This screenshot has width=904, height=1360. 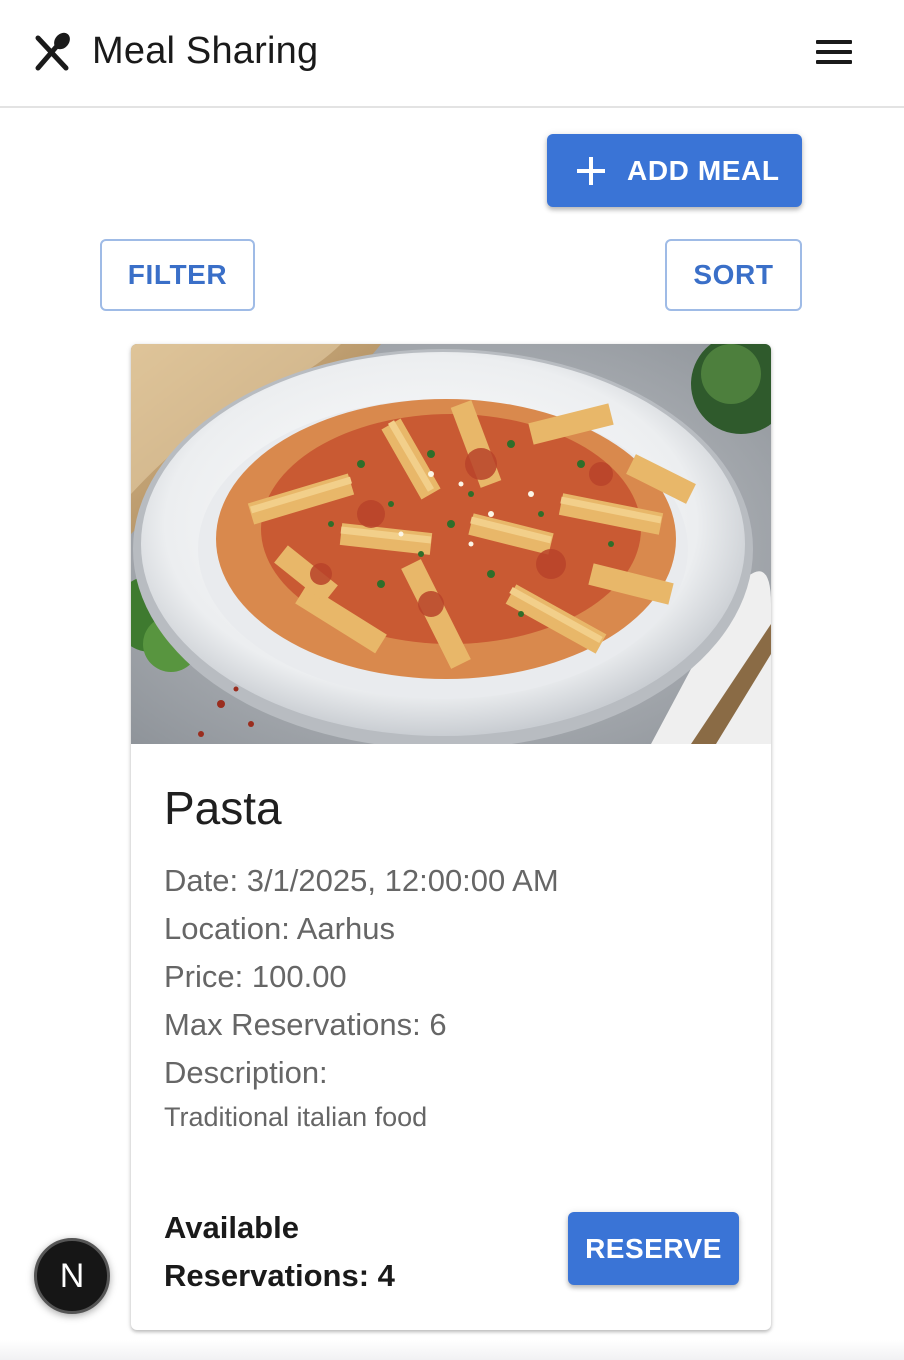 I want to click on nextjs-logo-icon: N, so click(x=72, y=1276).